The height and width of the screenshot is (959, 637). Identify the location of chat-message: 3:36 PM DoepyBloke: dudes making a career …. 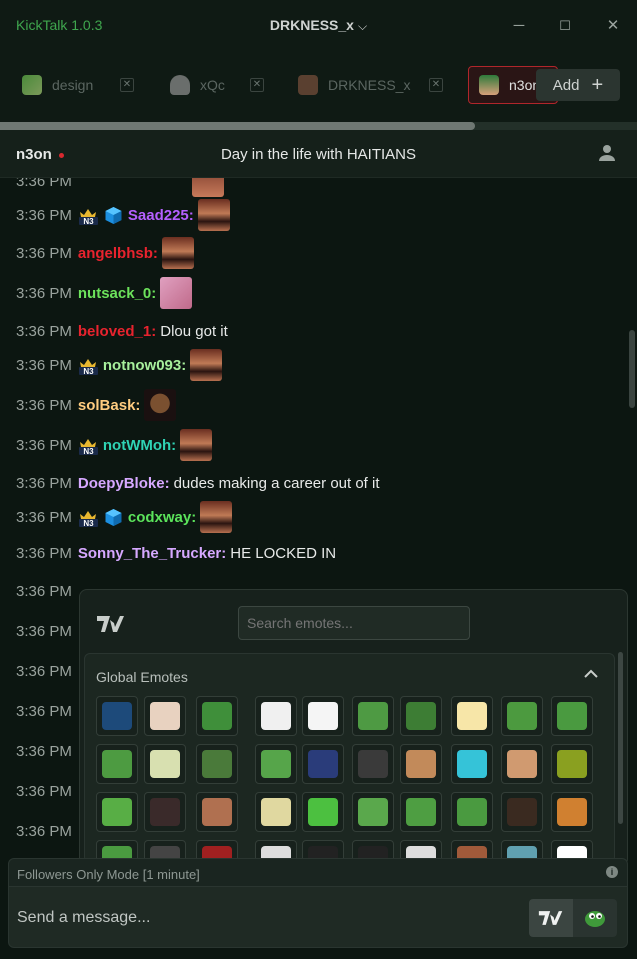
(198, 483).